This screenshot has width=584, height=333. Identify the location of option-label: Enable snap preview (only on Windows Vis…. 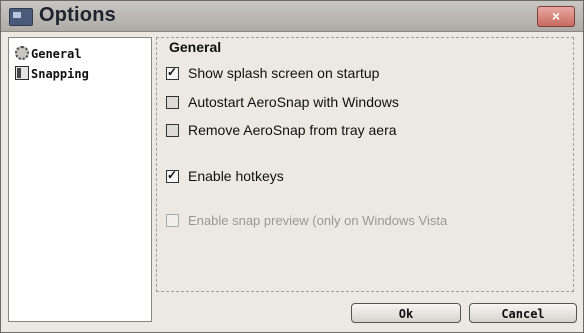
(318, 220).